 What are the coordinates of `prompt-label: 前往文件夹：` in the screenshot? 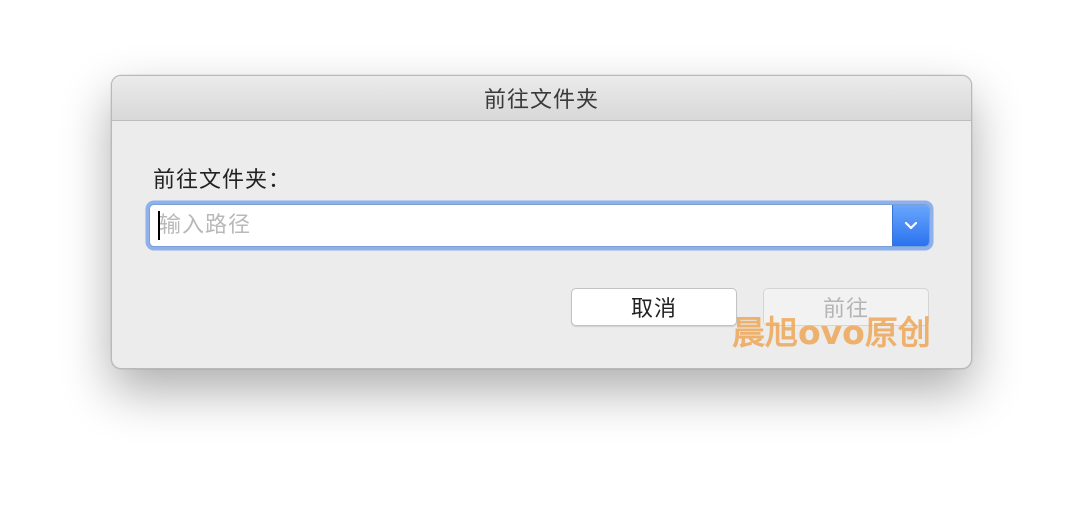 It's located at (222, 180).